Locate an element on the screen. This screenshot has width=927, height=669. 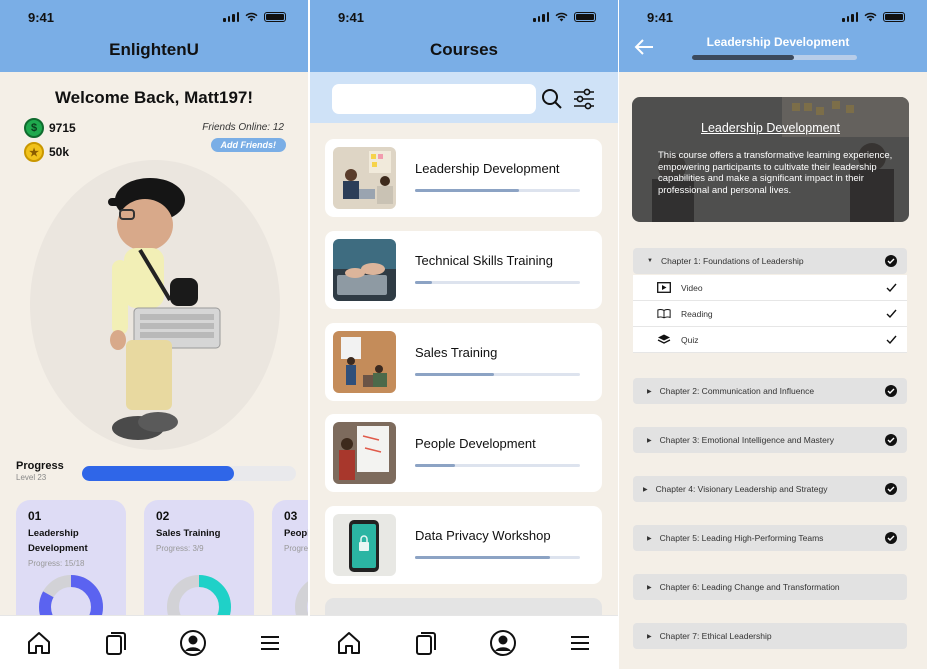
lesson-reading: Reading is located at coordinates (770, 314).